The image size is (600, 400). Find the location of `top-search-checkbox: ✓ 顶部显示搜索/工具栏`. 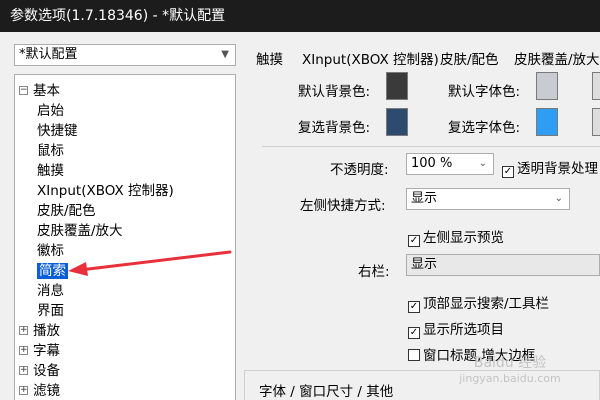

top-search-checkbox: ✓ 顶部显示搜索/工具栏 is located at coordinates (478, 302).